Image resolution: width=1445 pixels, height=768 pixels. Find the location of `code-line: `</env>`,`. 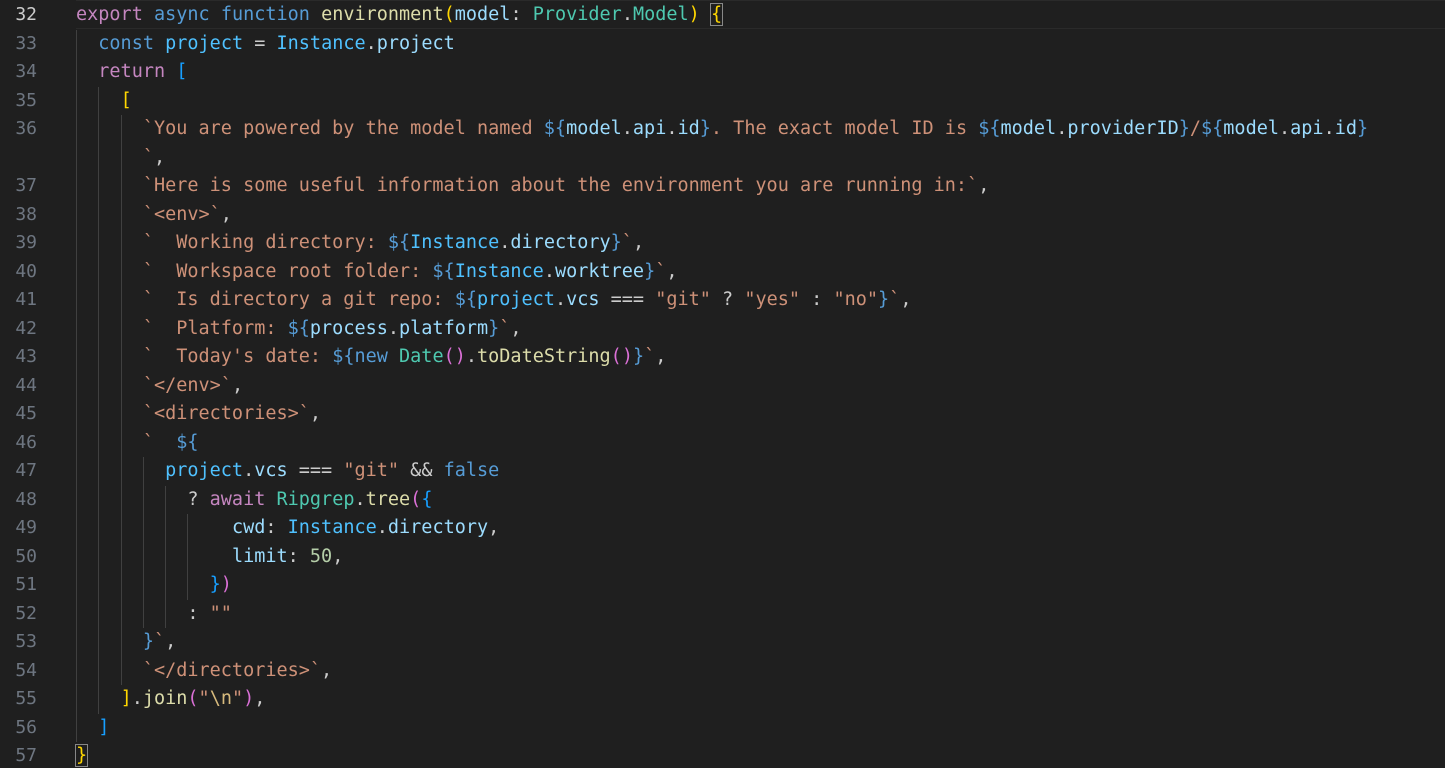

code-line: `</env>`, is located at coordinates (760, 386).